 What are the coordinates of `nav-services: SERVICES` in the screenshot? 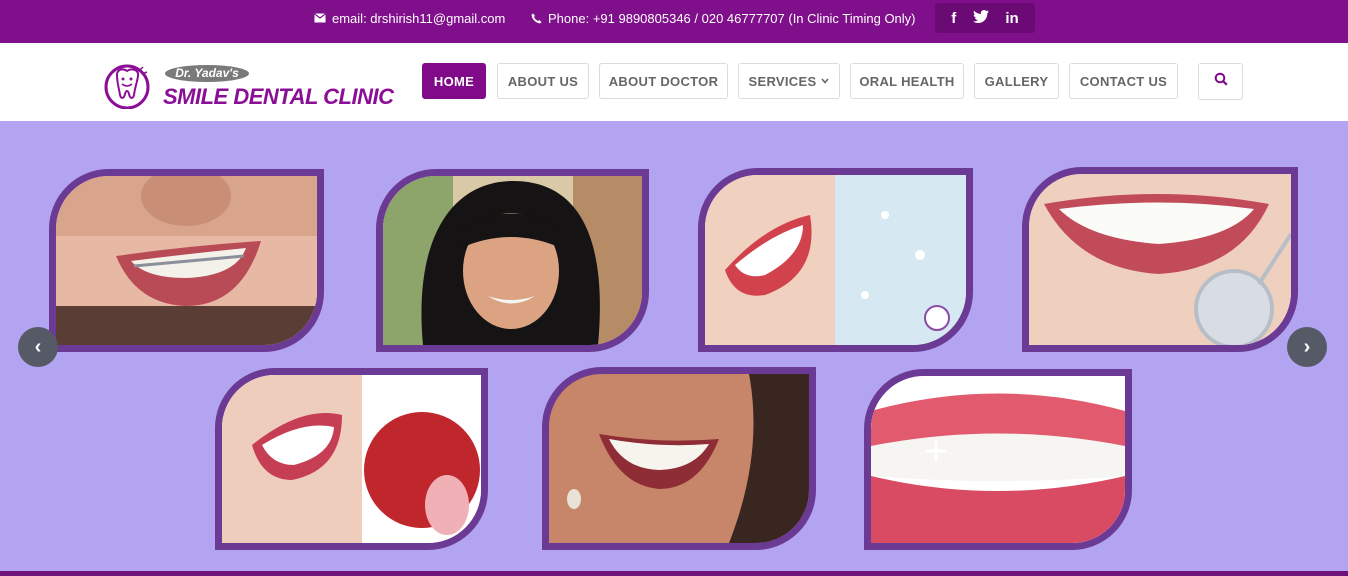 It's located at (789, 81).